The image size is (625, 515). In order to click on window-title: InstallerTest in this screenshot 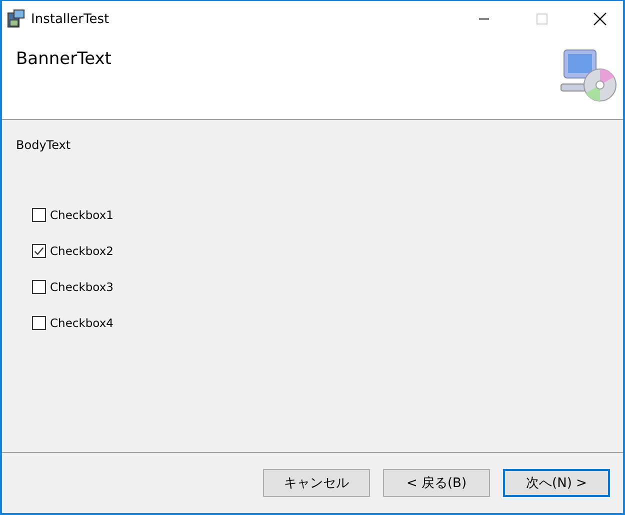, I will do `click(70, 19)`.